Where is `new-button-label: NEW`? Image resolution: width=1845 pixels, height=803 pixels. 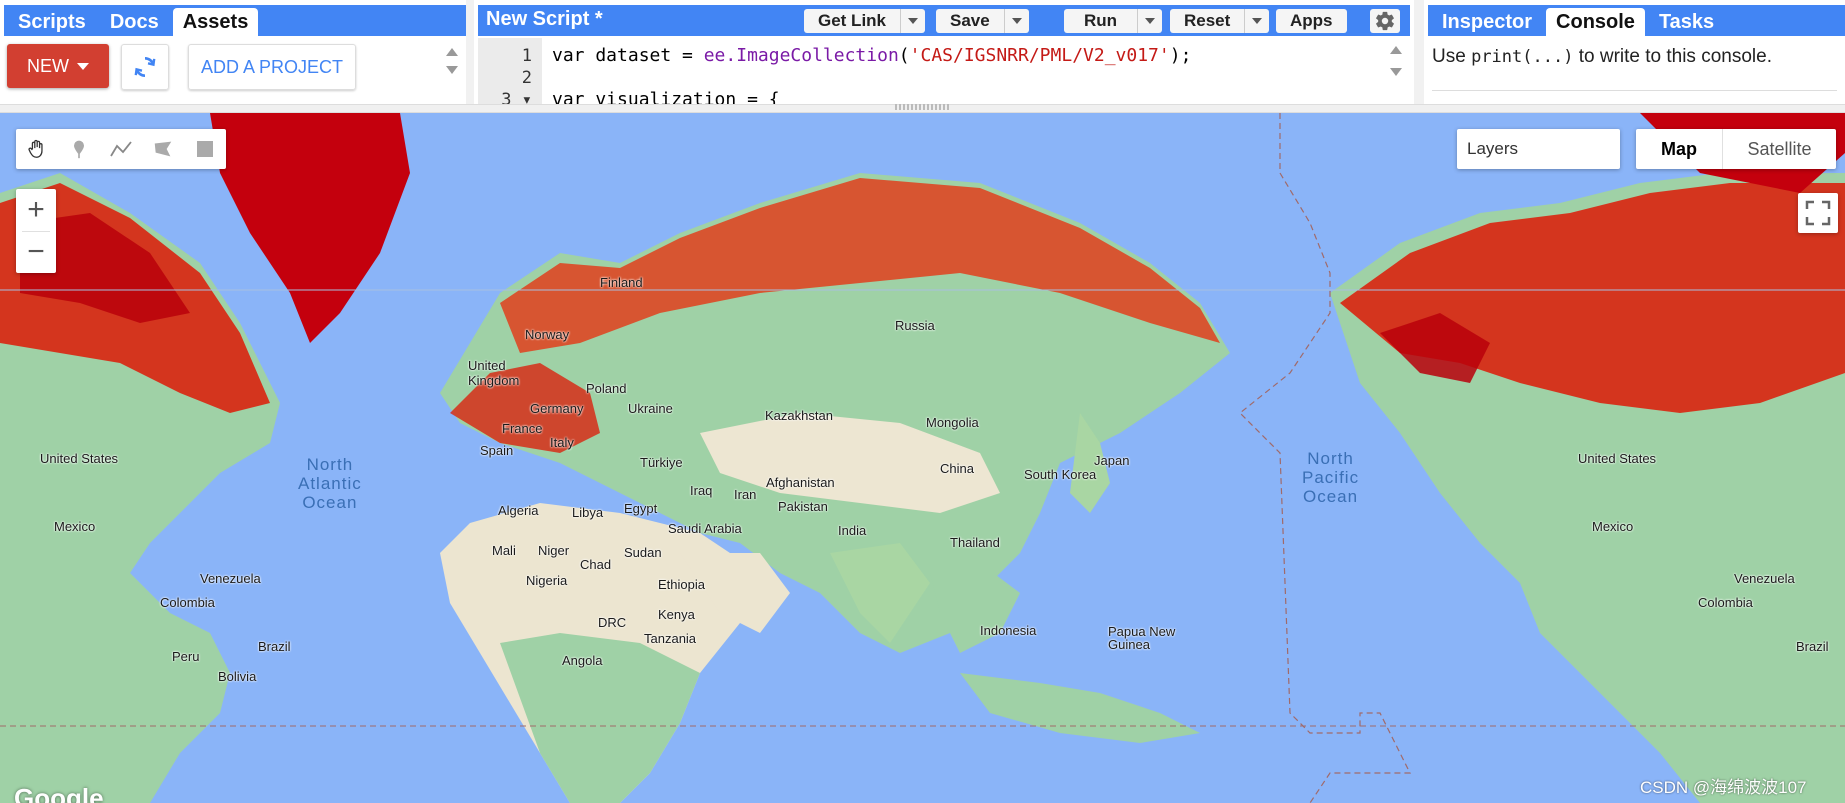 new-button-label: NEW is located at coordinates (48, 65).